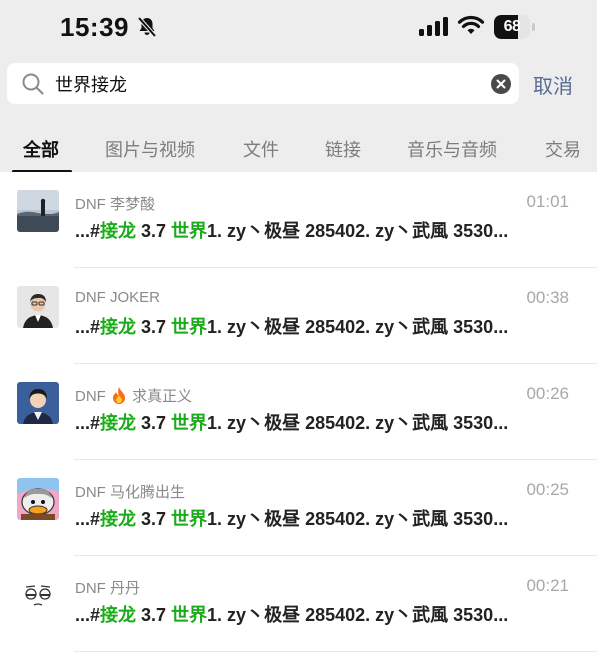 This screenshot has height=660, width=597. Describe the element at coordinates (433, 26) in the screenshot. I see `cellular-signal-icon` at that location.